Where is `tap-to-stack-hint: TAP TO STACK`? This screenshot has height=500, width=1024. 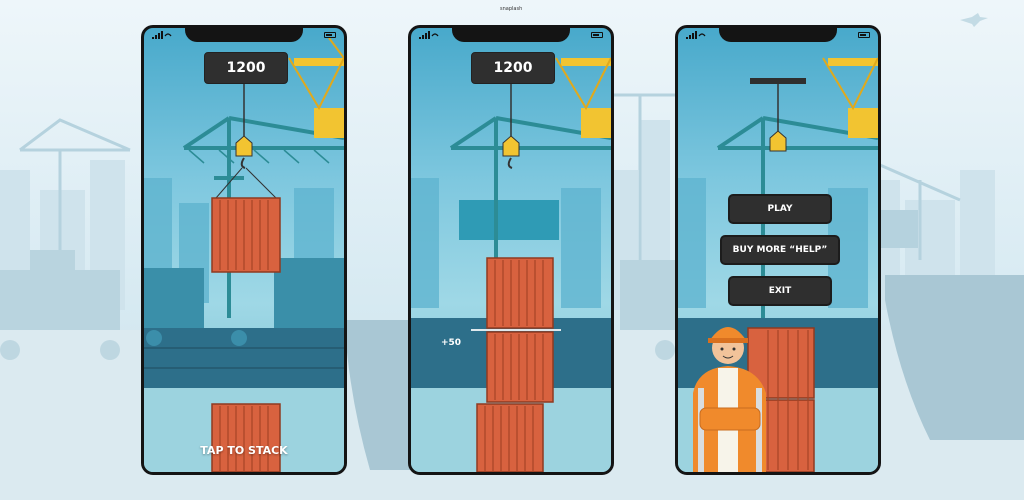
tap-to-stack-hint: TAP TO STACK is located at coordinates (244, 450).